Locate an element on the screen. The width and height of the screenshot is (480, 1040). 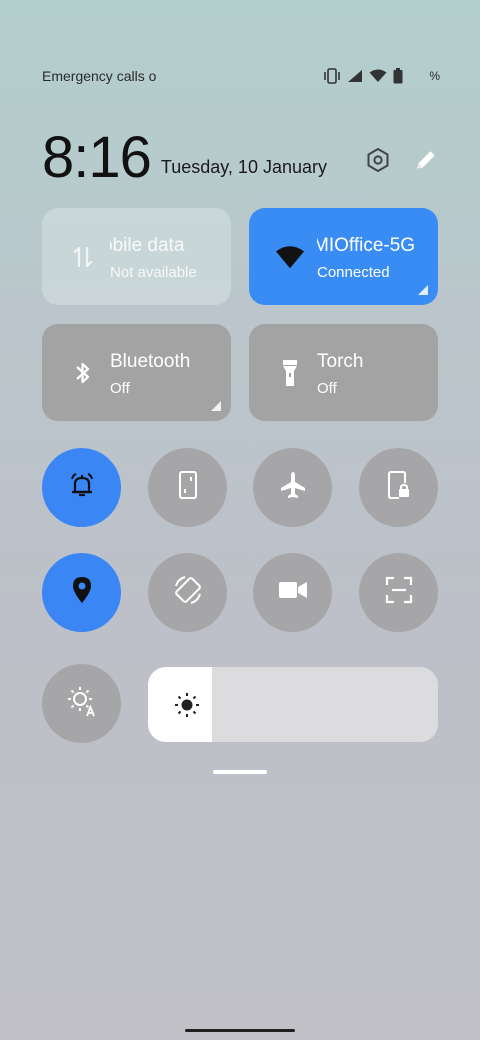
status-icons: % is located at coordinates (381, 76).